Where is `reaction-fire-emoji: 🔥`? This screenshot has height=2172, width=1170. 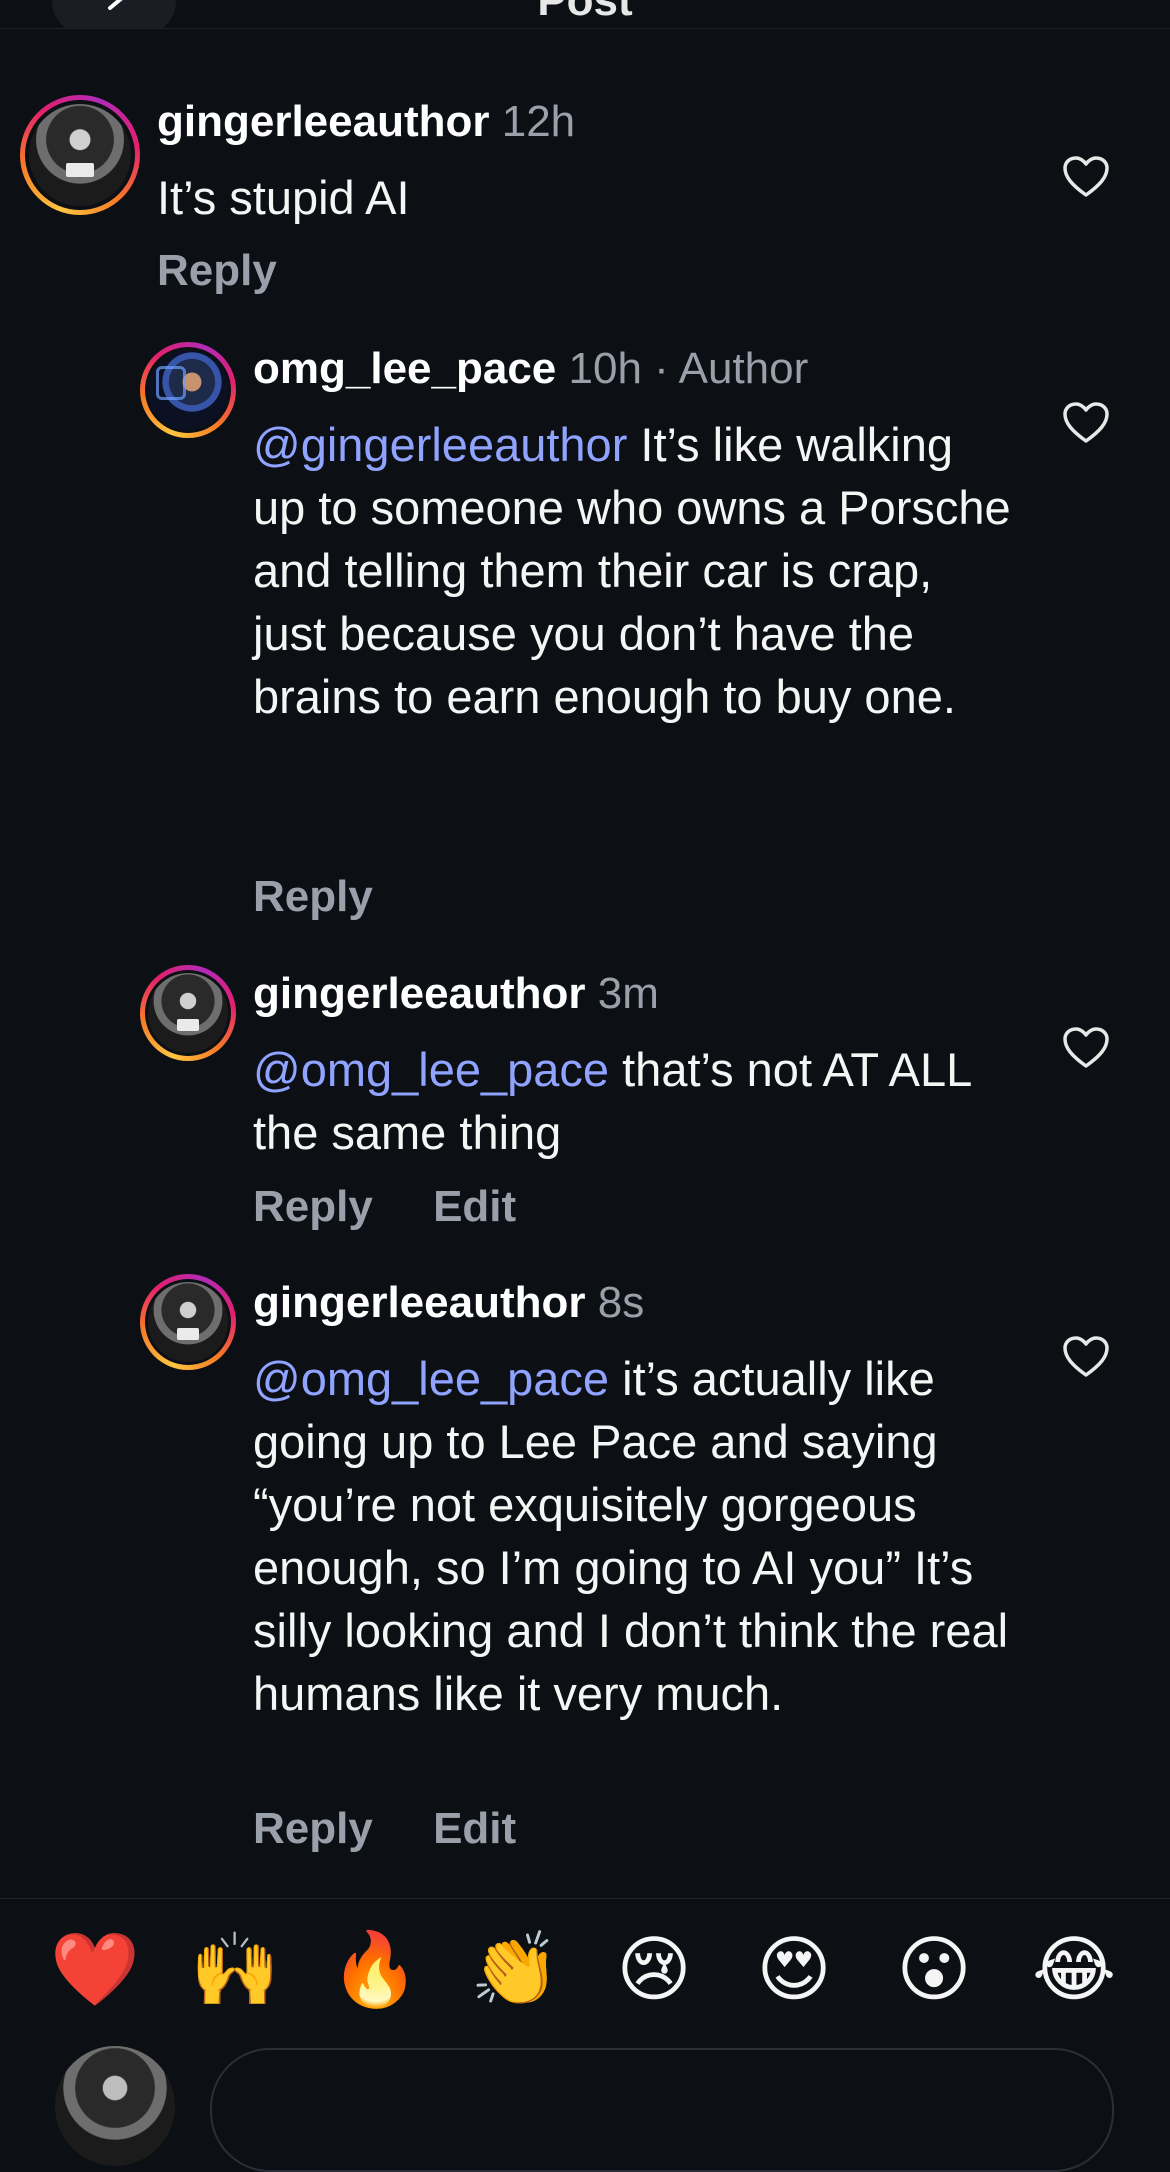 reaction-fire-emoji: 🔥 is located at coordinates (375, 1970).